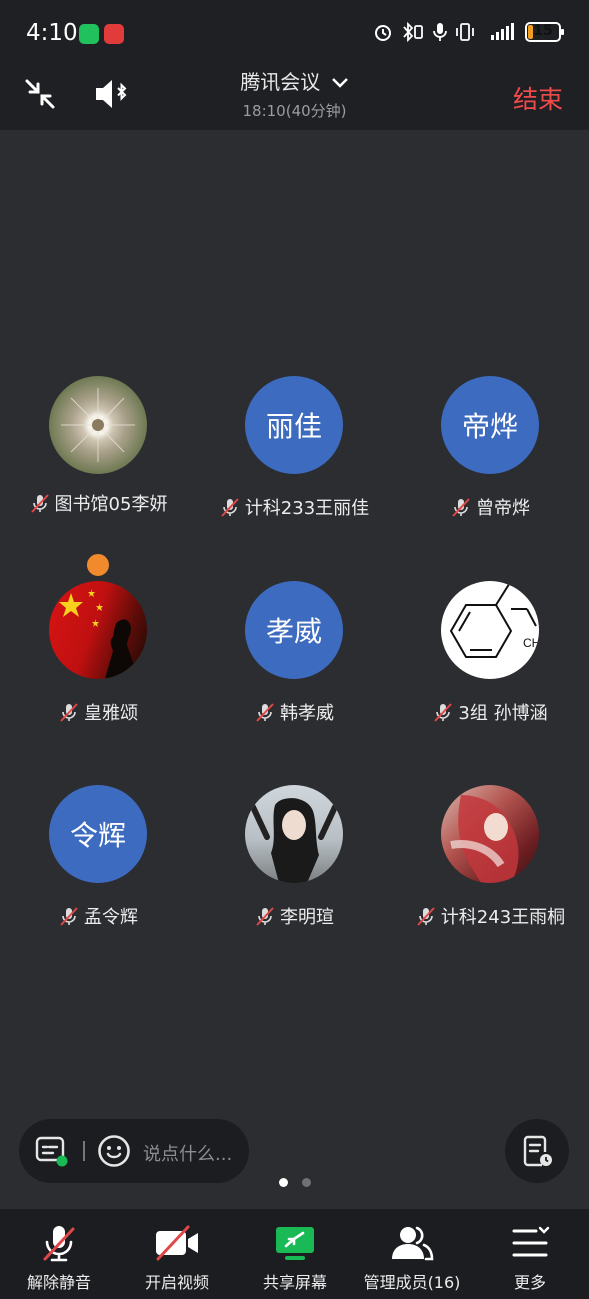 This screenshot has height=1299, width=589. What do you see at coordinates (503, 917) in the screenshot?
I see `participant-name: 计科243王雨桐` at bounding box center [503, 917].